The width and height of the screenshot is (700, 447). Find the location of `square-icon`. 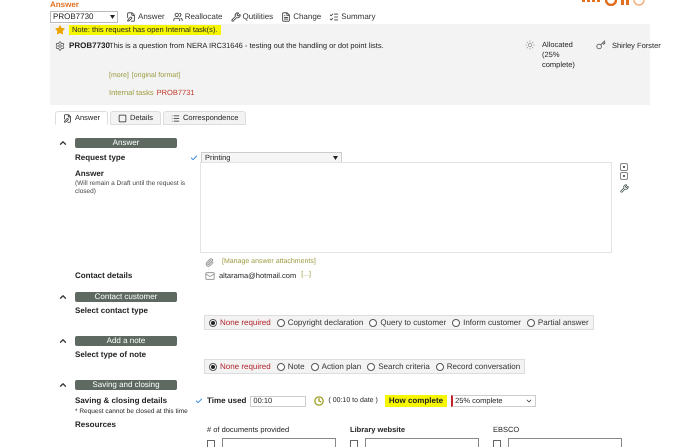

square-icon is located at coordinates (123, 118).